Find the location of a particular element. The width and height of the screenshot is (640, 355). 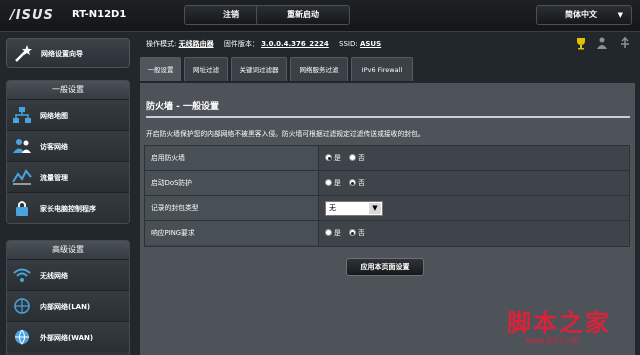

ssid-label: SSID: is located at coordinates (348, 44).